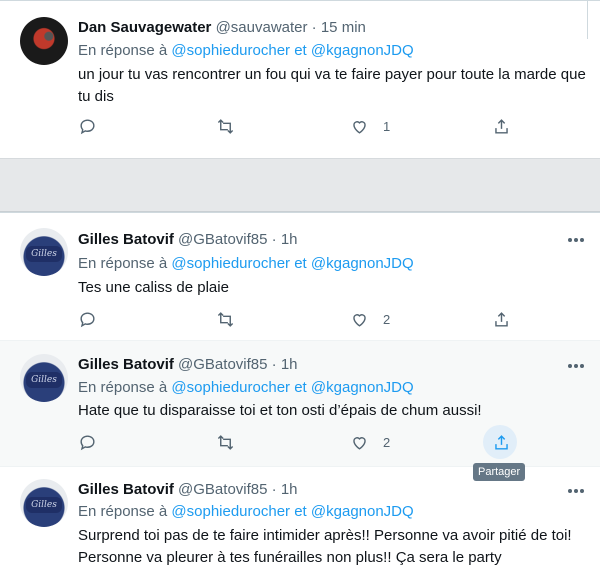 This screenshot has width=600, height=582. What do you see at coordinates (144, 27) in the screenshot?
I see `author-name: Dan Sauvagewater` at bounding box center [144, 27].